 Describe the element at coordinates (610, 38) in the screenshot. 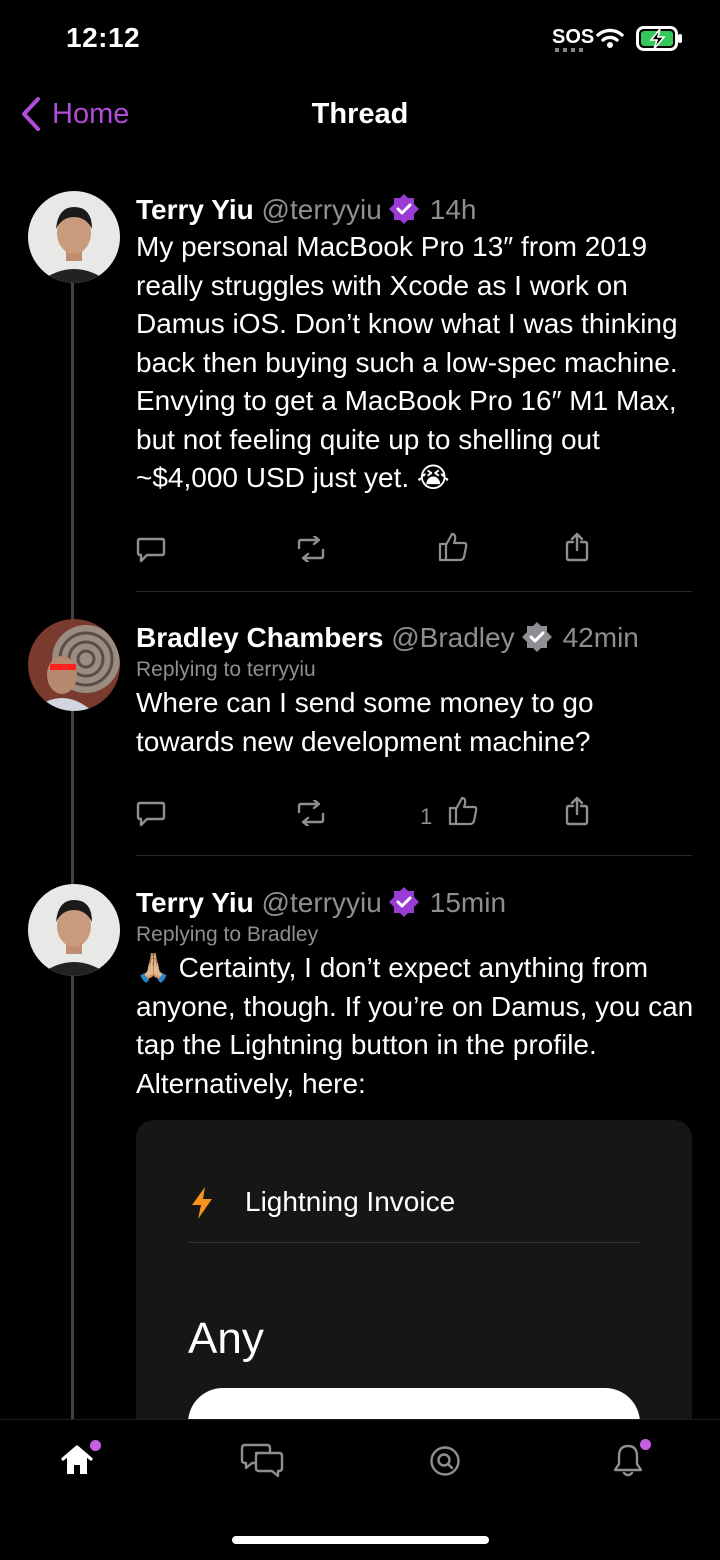

I see `wifi-icon` at that location.